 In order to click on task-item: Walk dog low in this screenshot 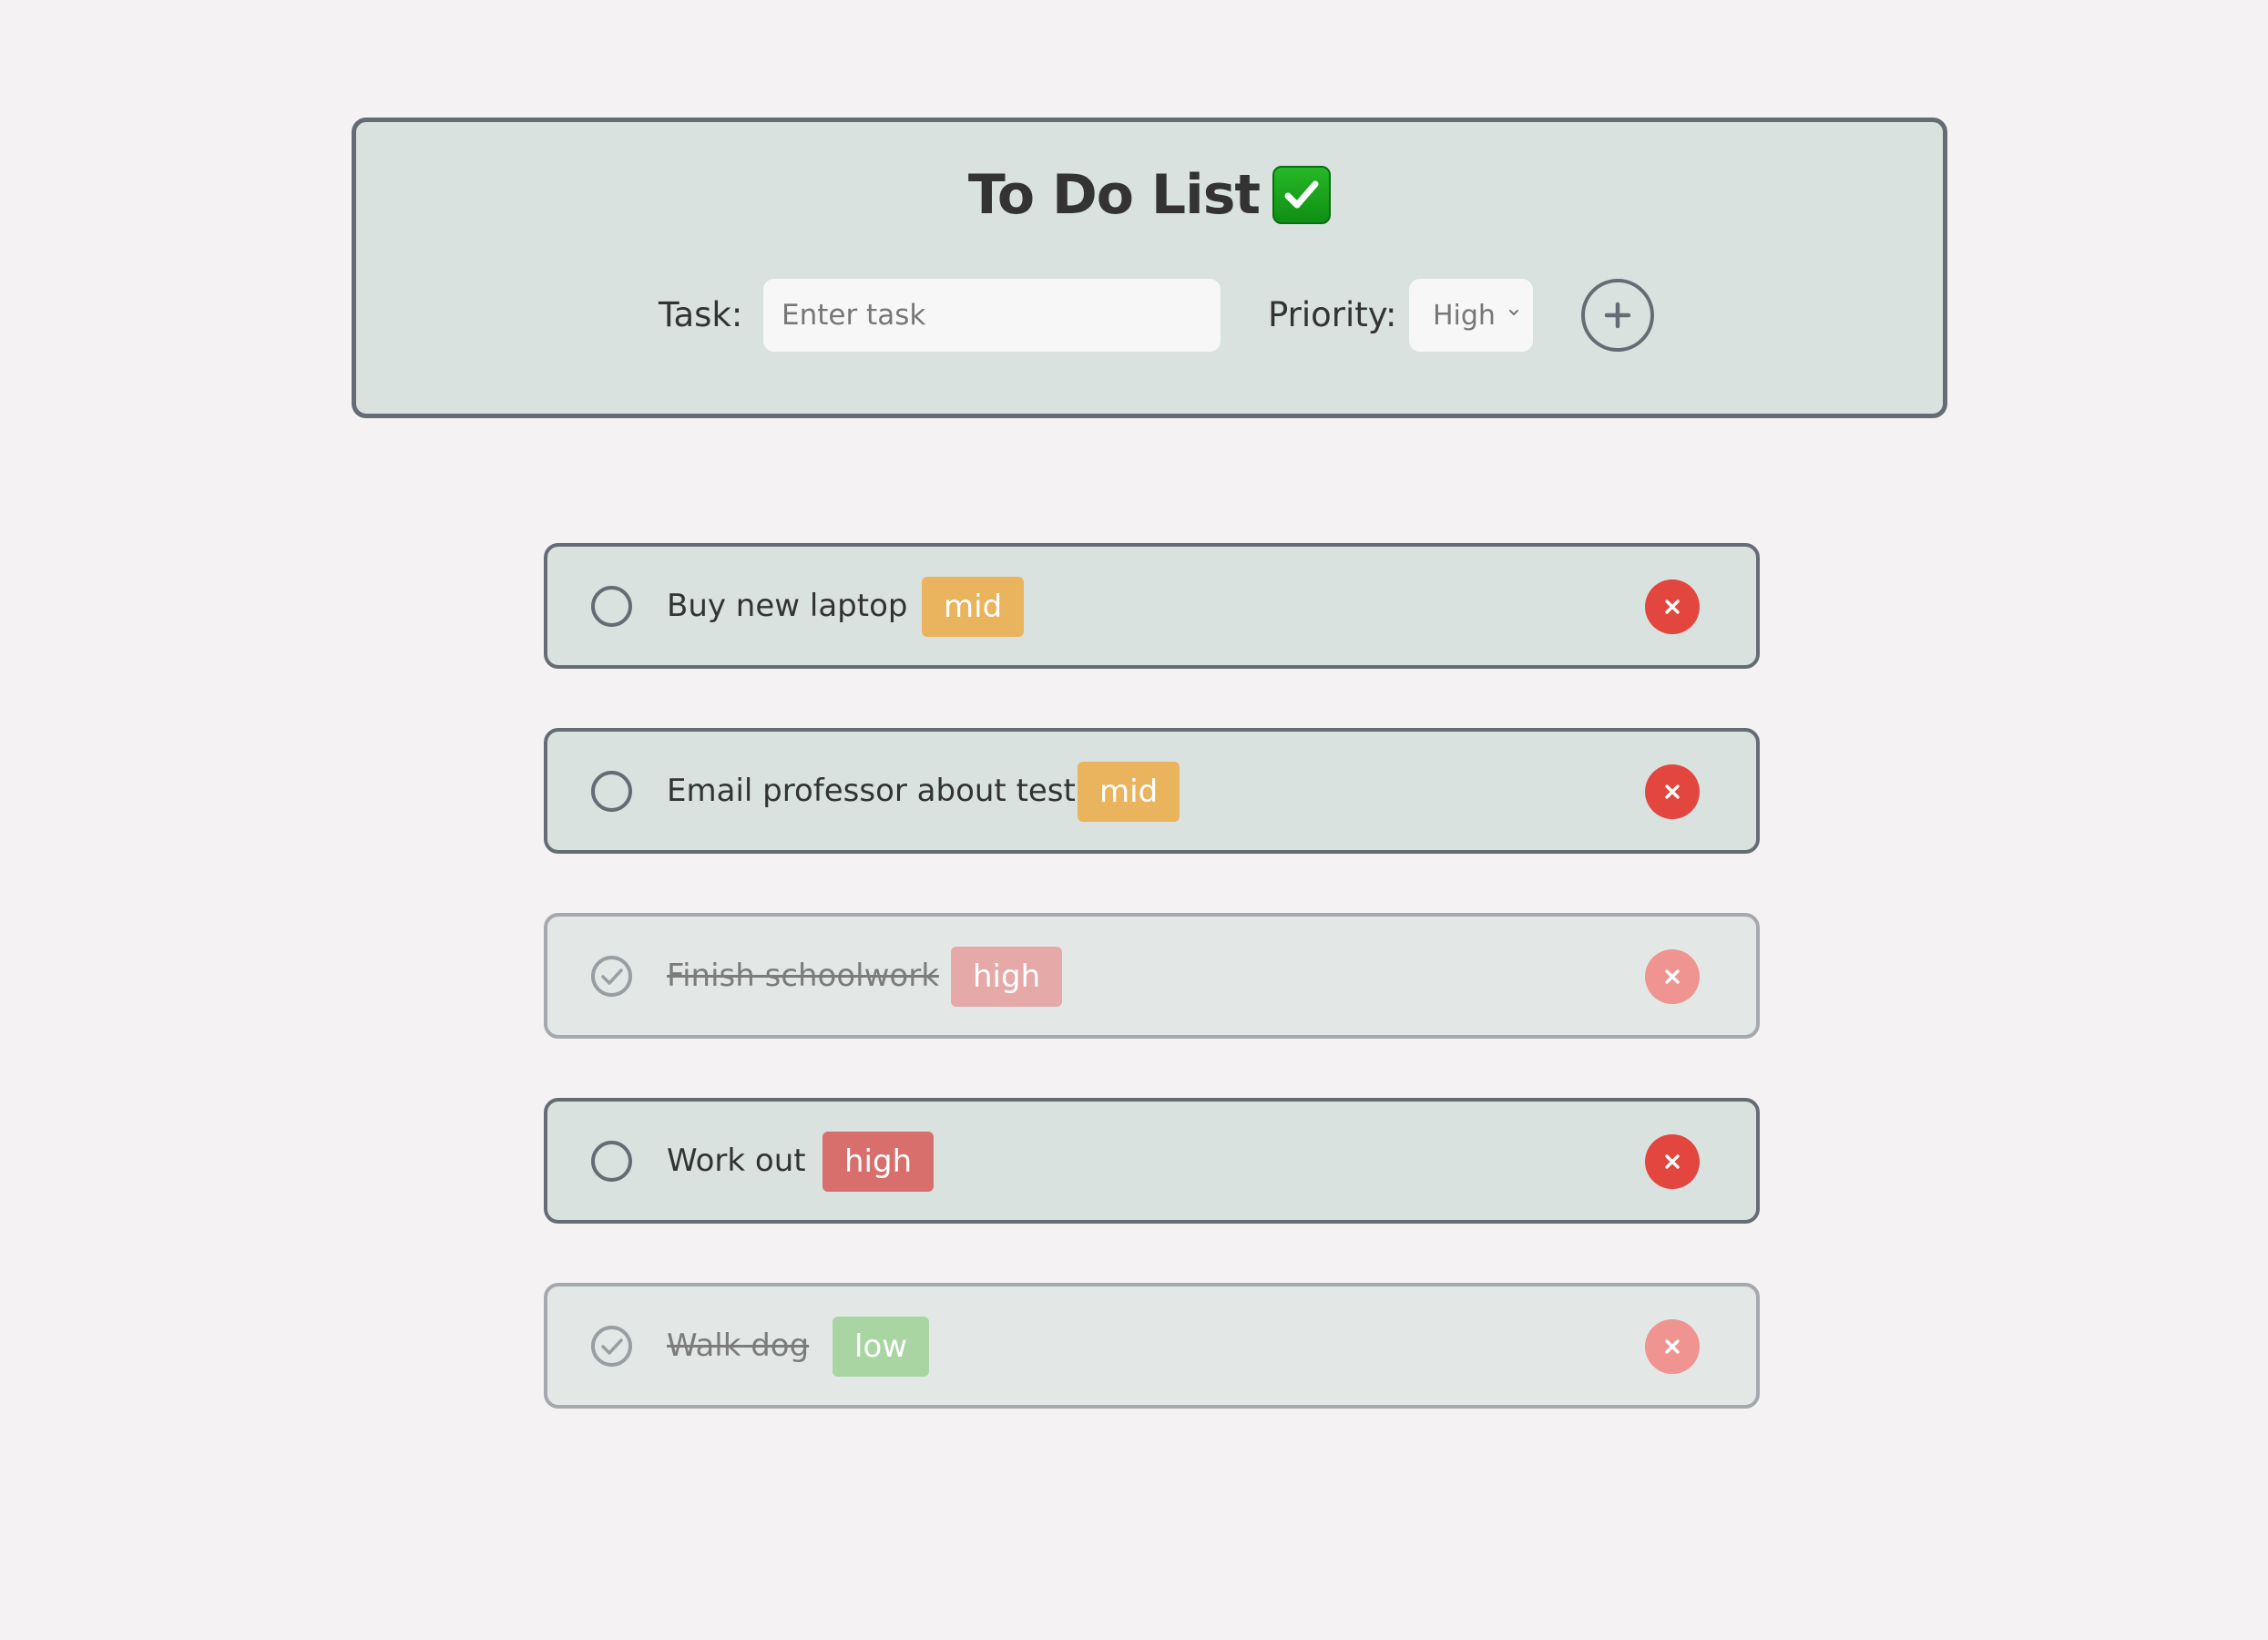, I will do `click(1152, 1346)`.